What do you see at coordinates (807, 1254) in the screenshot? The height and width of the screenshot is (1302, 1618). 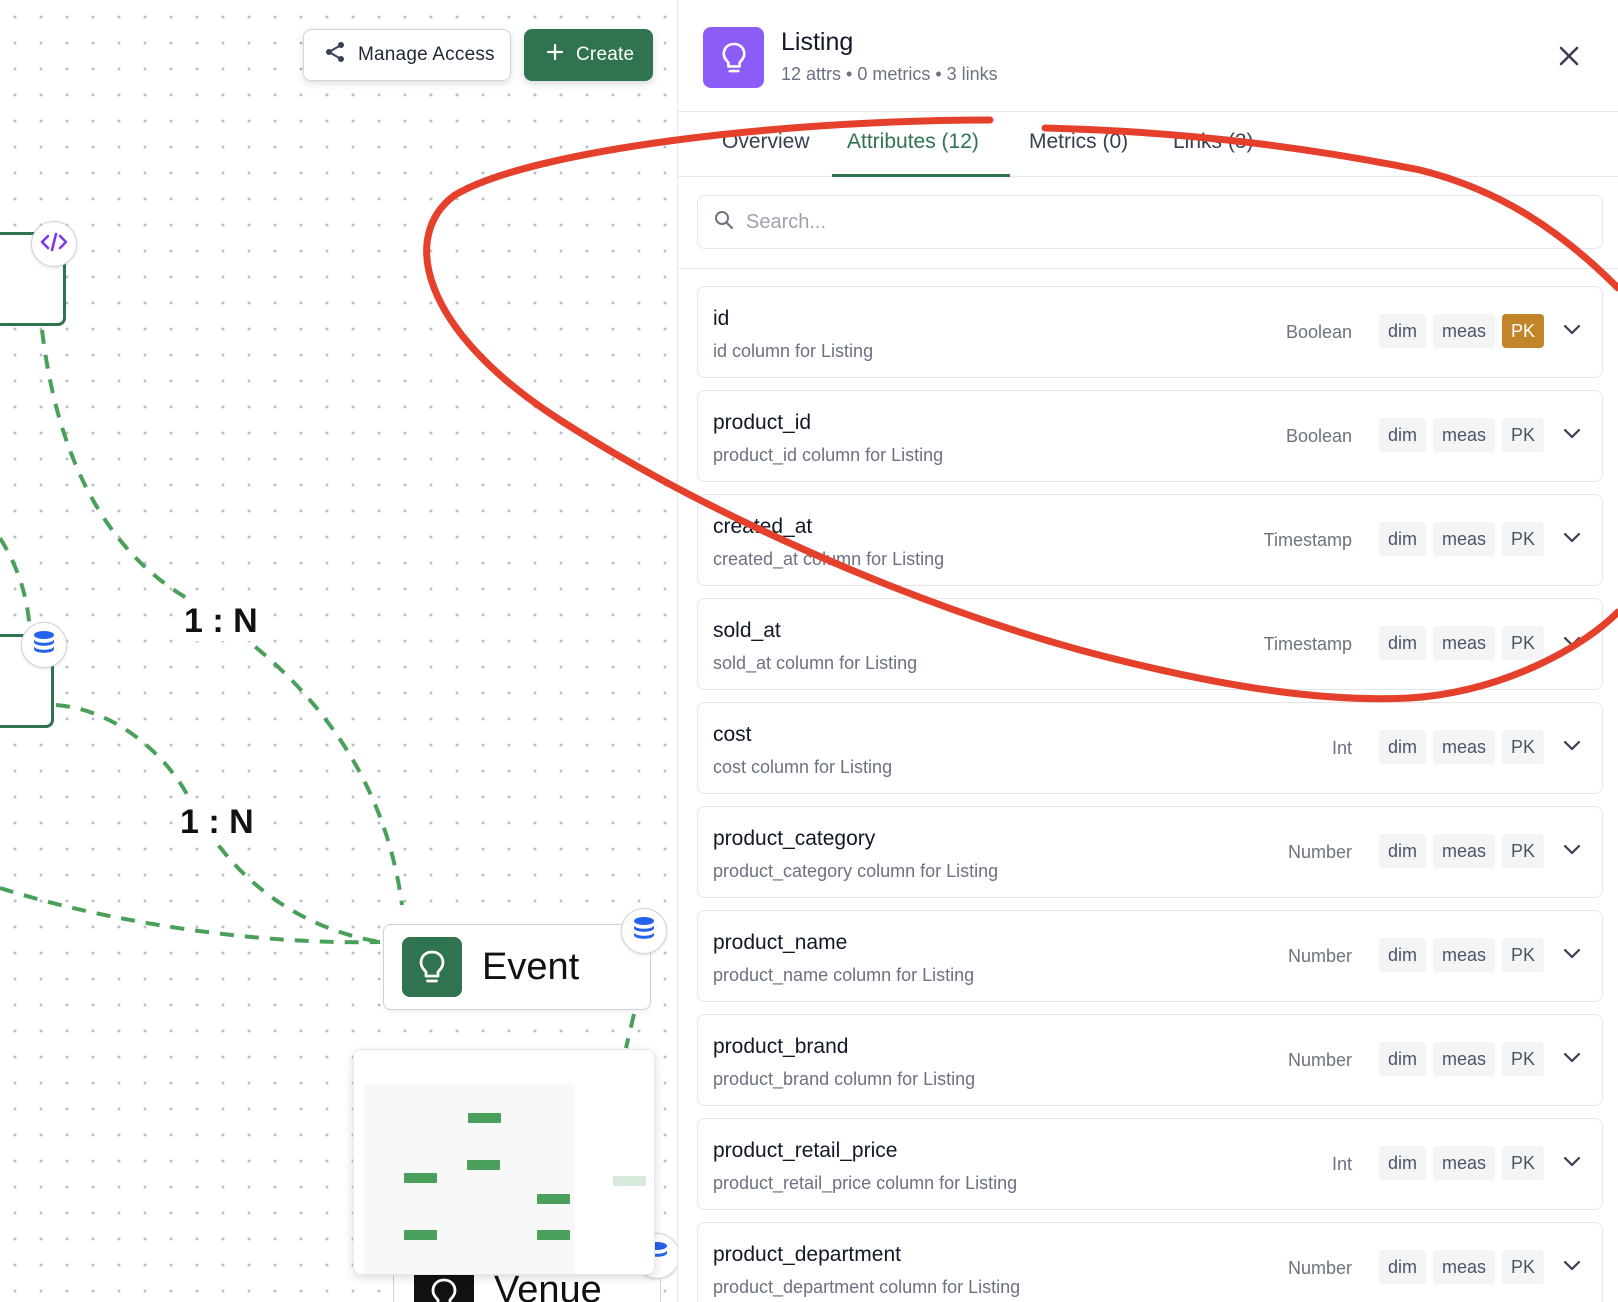 I see `attribute-name: product_department` at bounding box center [807, 1254].